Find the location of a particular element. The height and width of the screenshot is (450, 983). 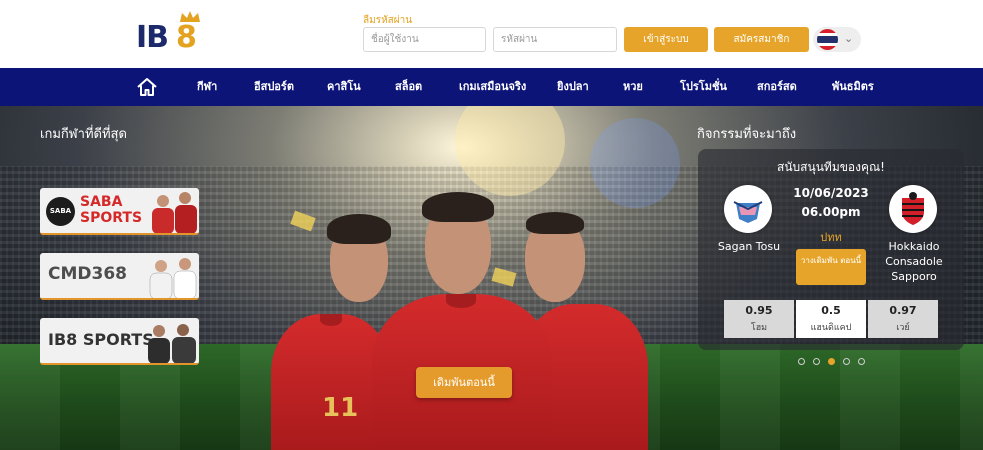

forgot-password-link: ลืมรหัสผ่าน is located at coordinates (387, 20).